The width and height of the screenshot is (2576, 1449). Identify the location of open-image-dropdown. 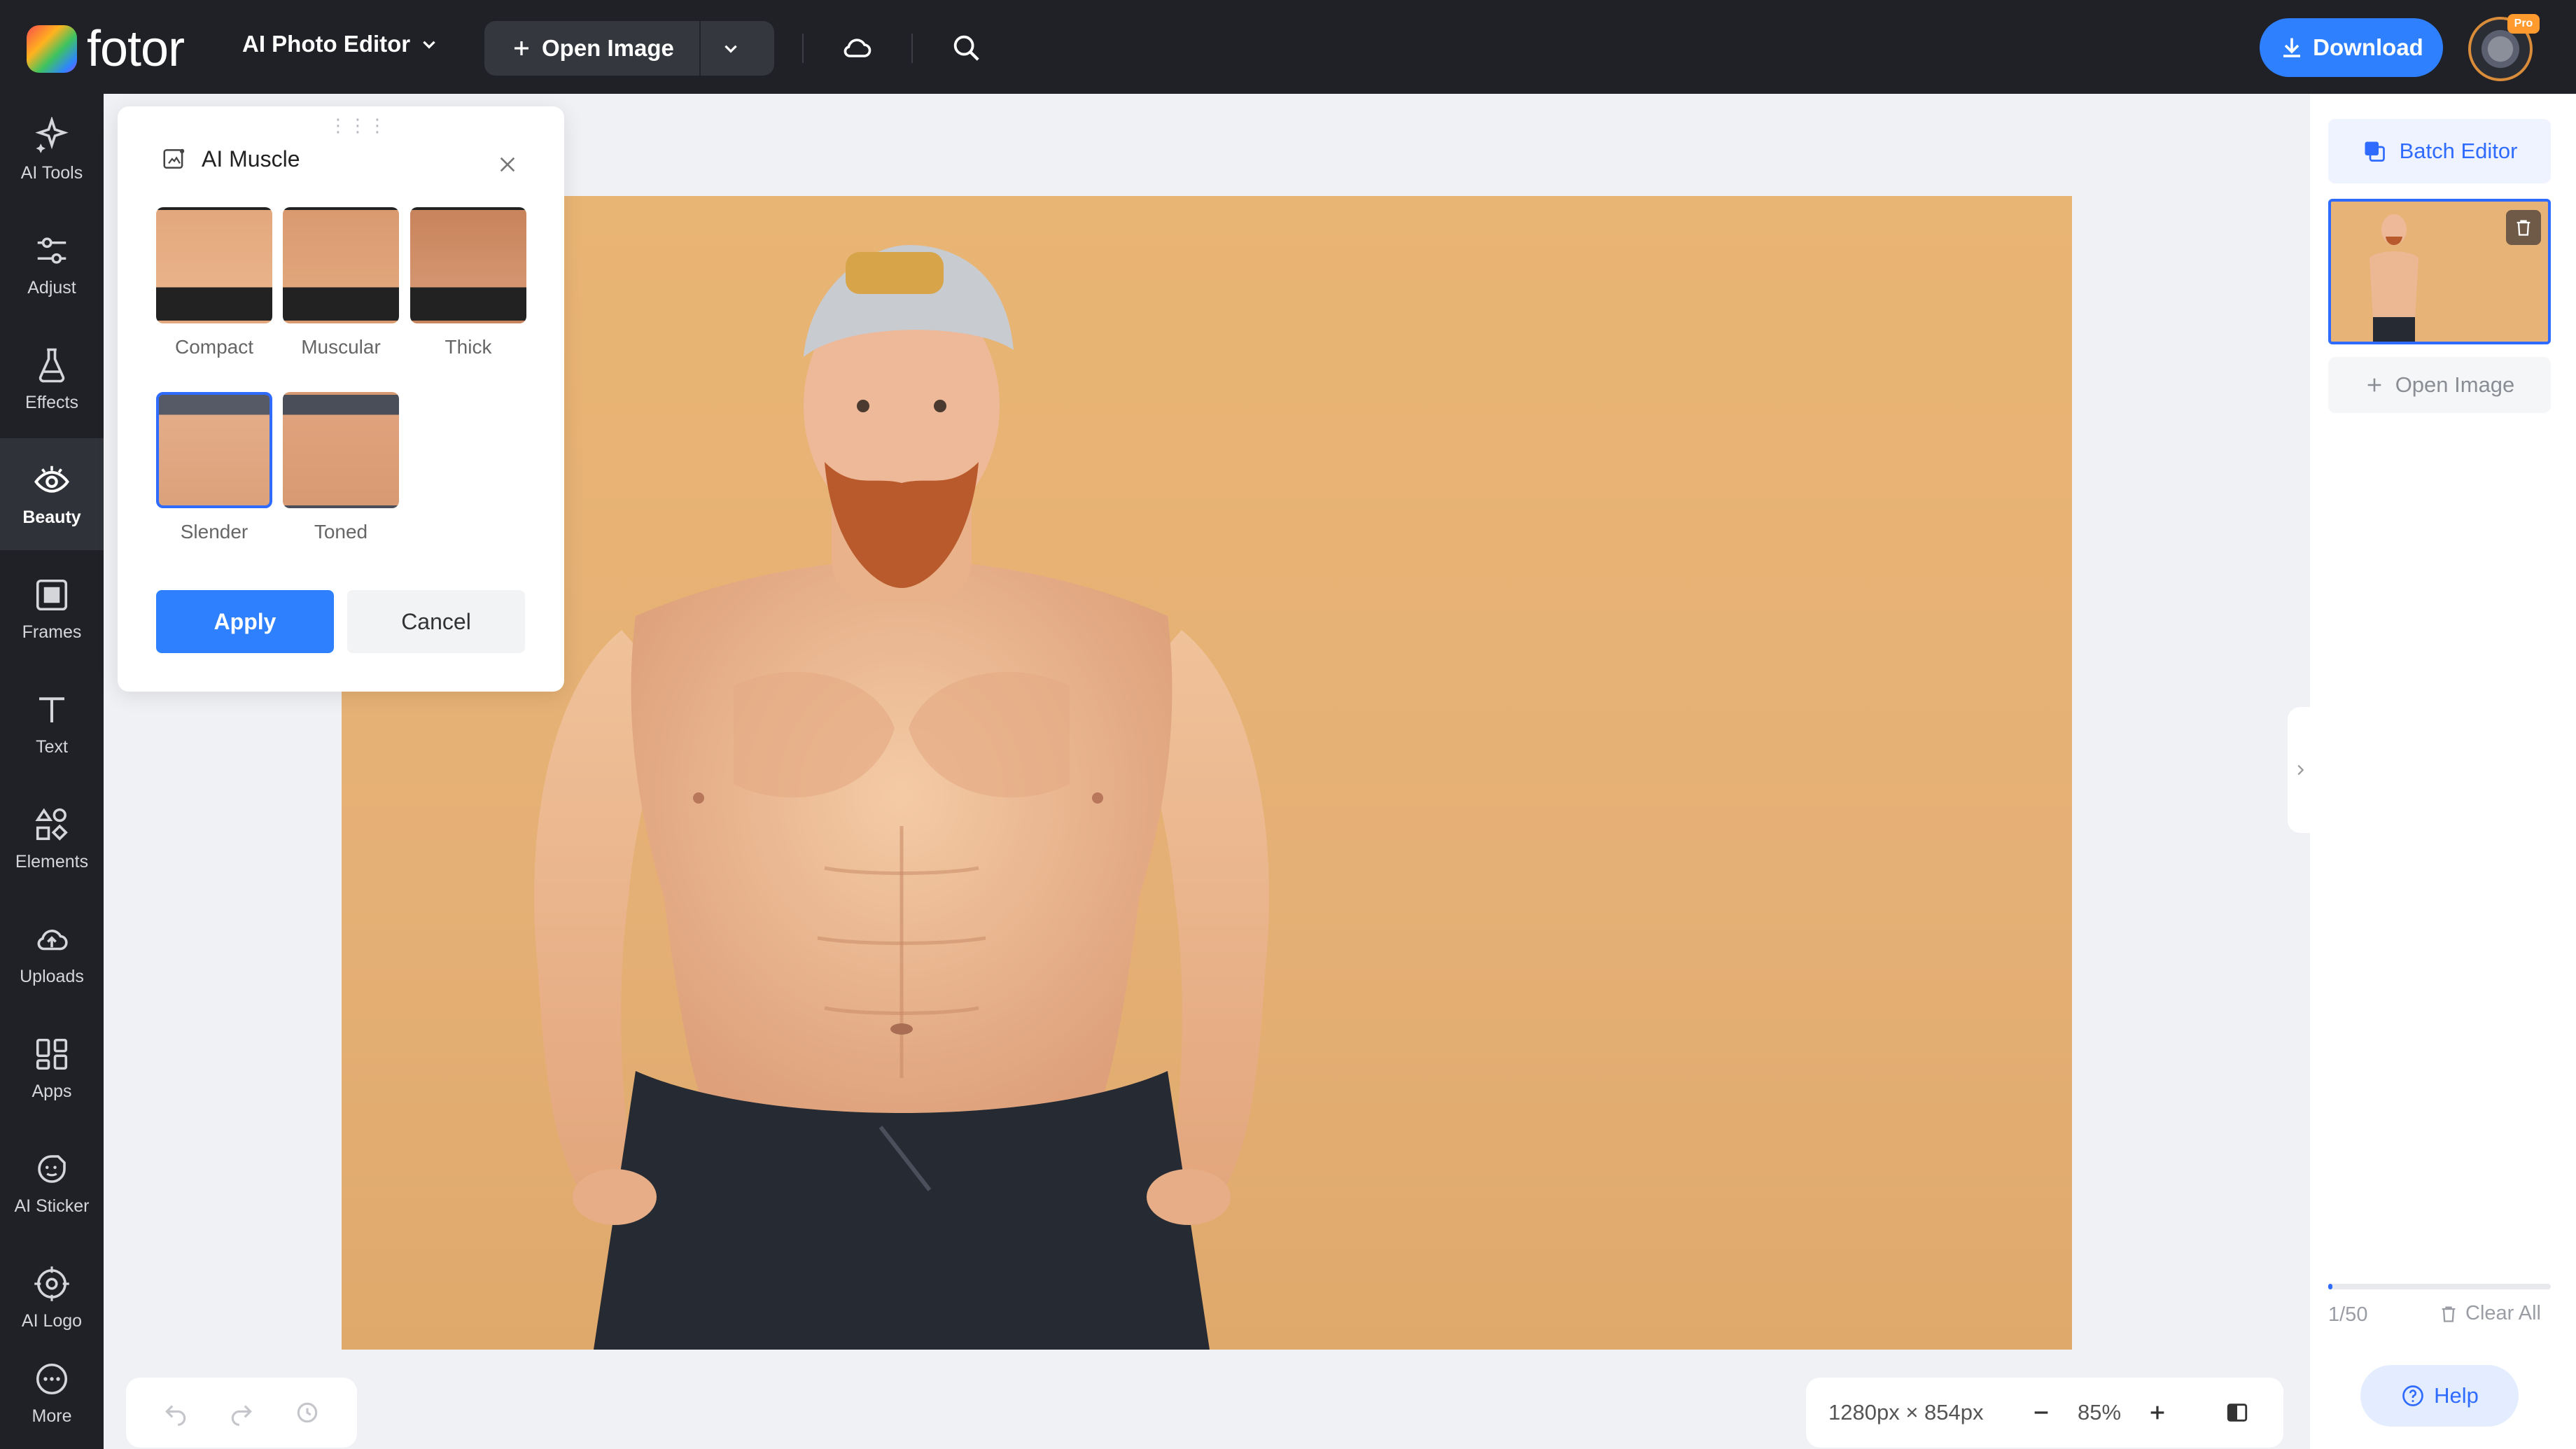
(731, 48).